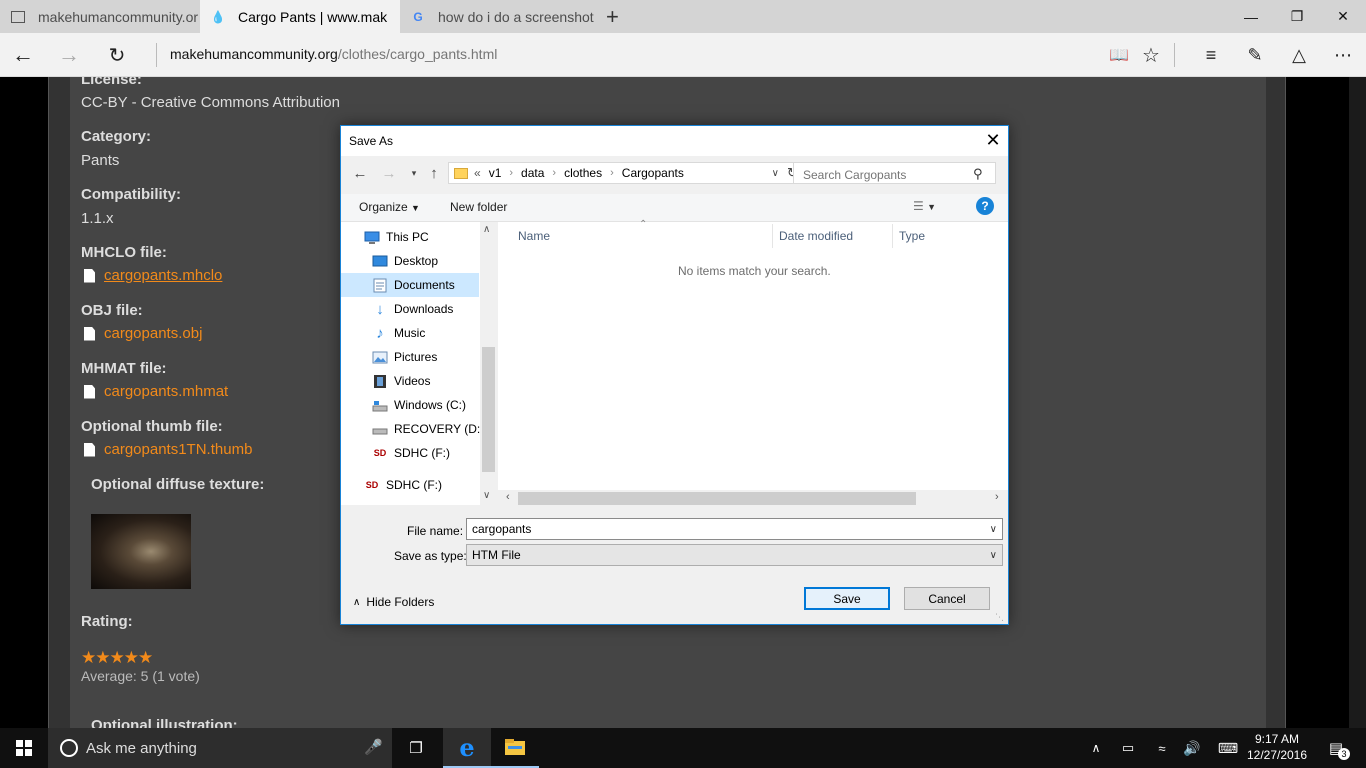  Describe the element at coordinates (847, 598) in the screenshot. I see `save-button: Save` at that location.